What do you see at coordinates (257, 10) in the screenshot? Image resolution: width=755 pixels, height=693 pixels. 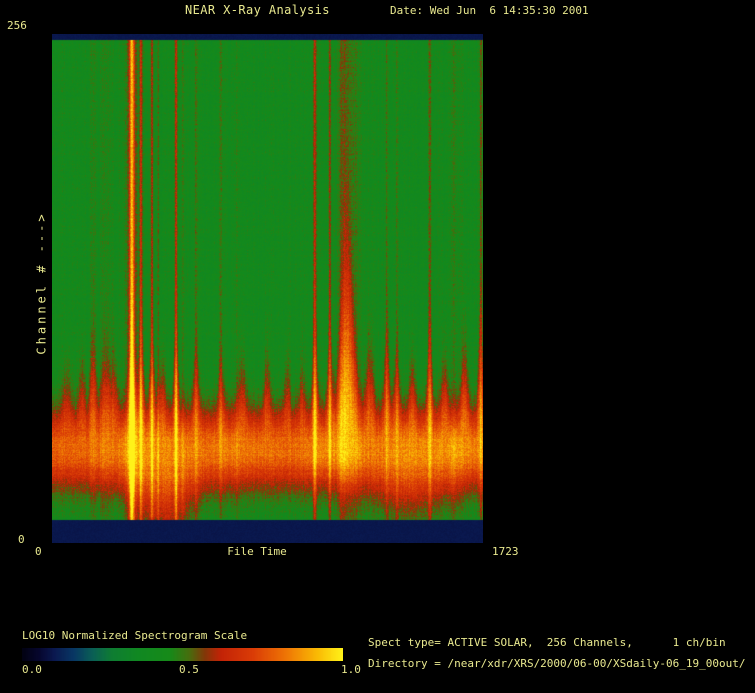 I see `page-title: NEAR X-Ray Analysis` at bounding box center [257, 10].